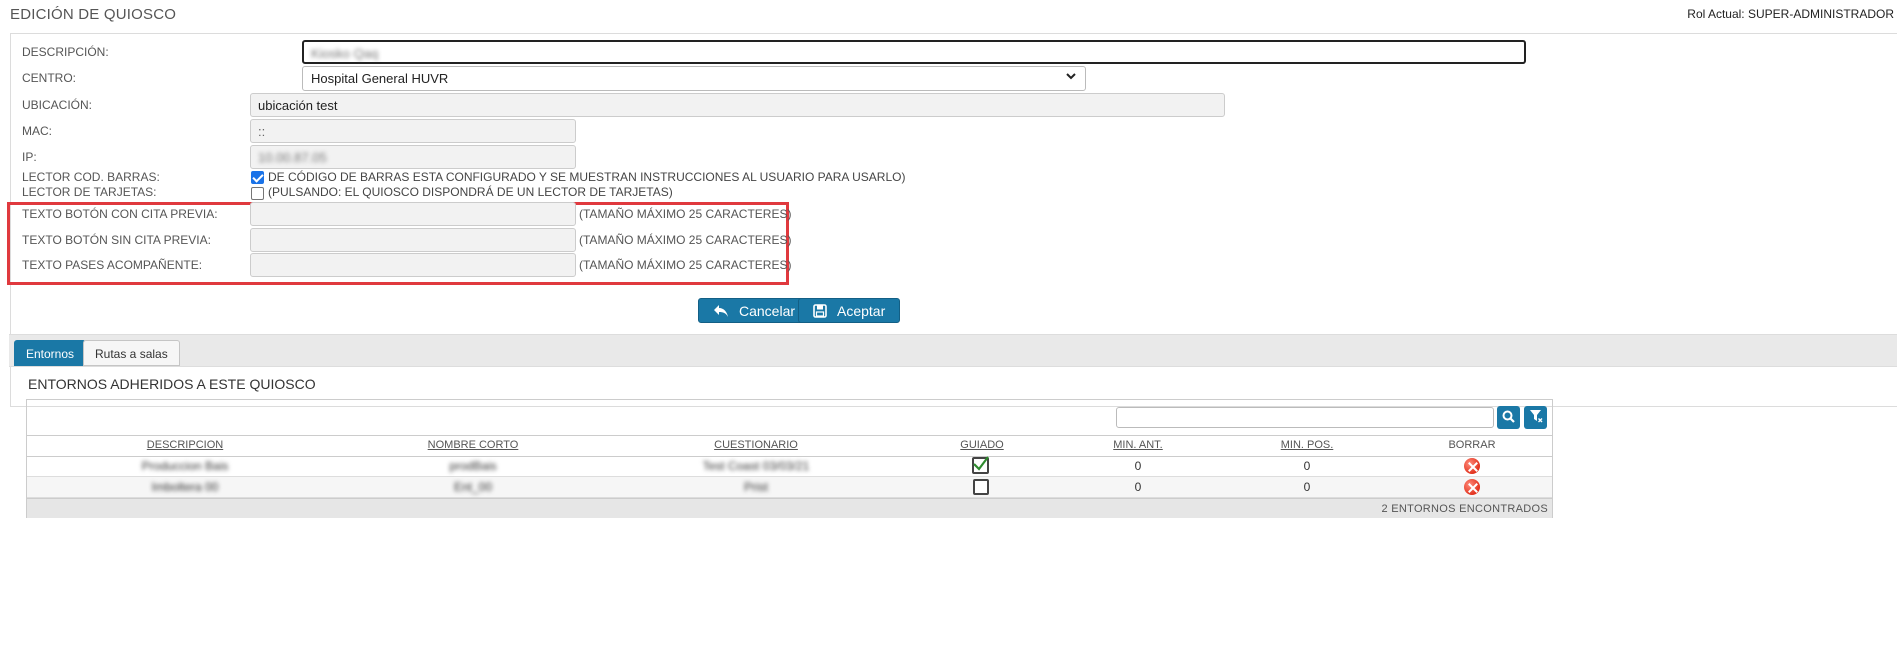  Describe the element at coordinates (185, 466) in the screenshot. I see `cell-descripcion: Produccion Bais` at that location.